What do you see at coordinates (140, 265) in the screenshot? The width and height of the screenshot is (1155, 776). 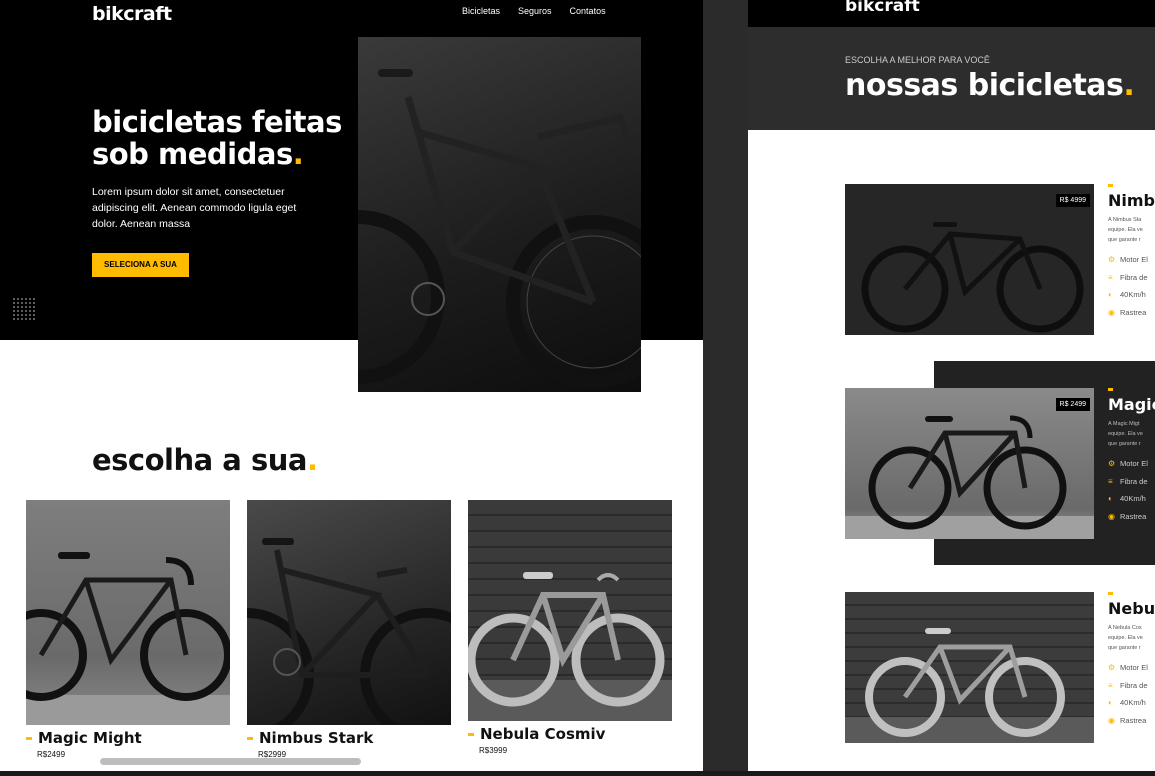 I see `select-bike-button: SELECIONA A SUA` at bounding box center [140, 265].